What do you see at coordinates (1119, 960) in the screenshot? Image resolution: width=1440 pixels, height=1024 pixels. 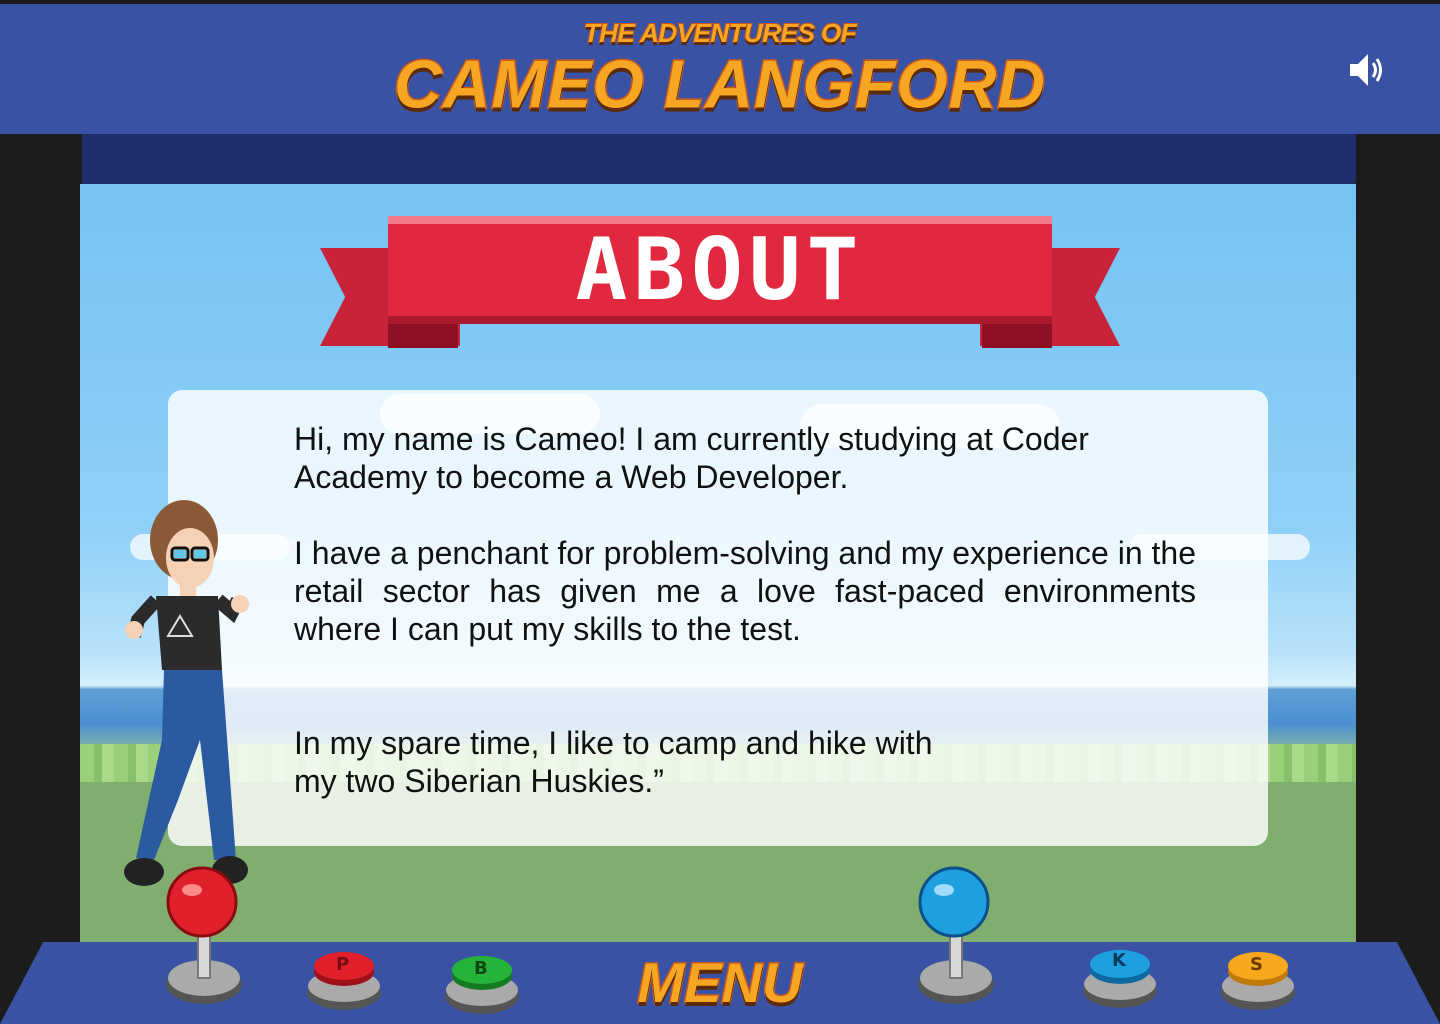 I see `button-k-label: K` at bounding box center [1119, 960].